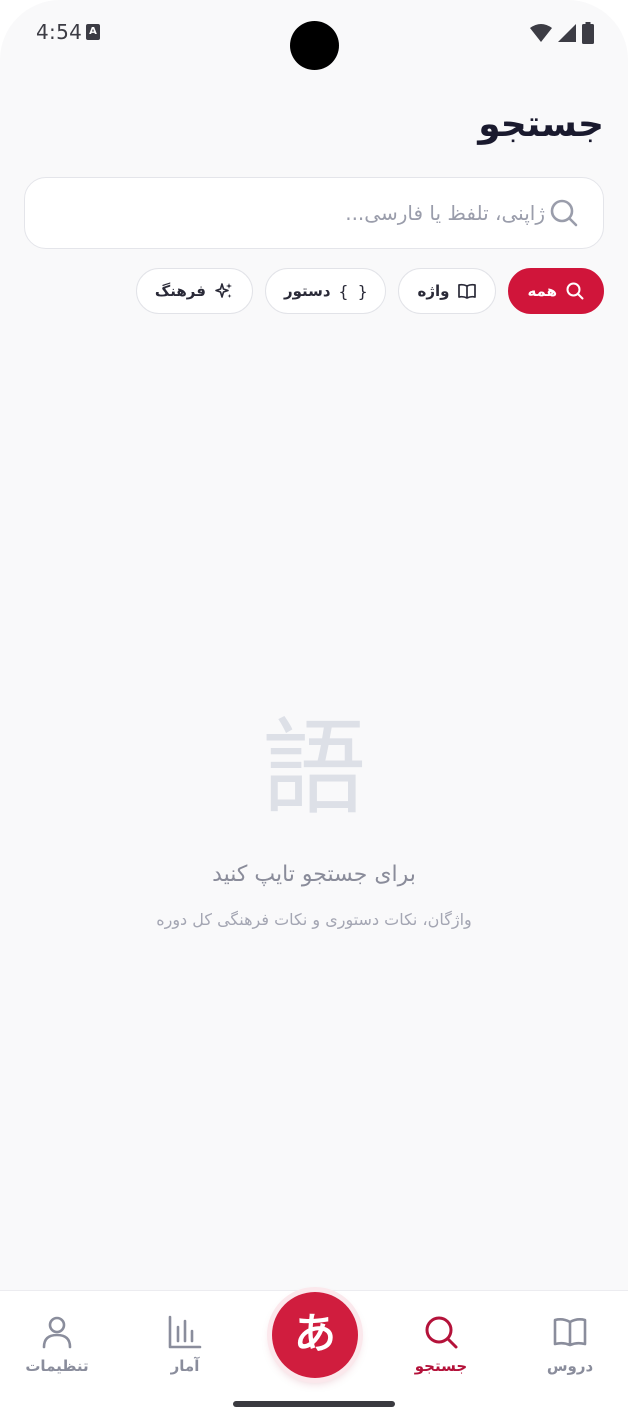  I want to click on sparkles-icon, so click(223, 290).